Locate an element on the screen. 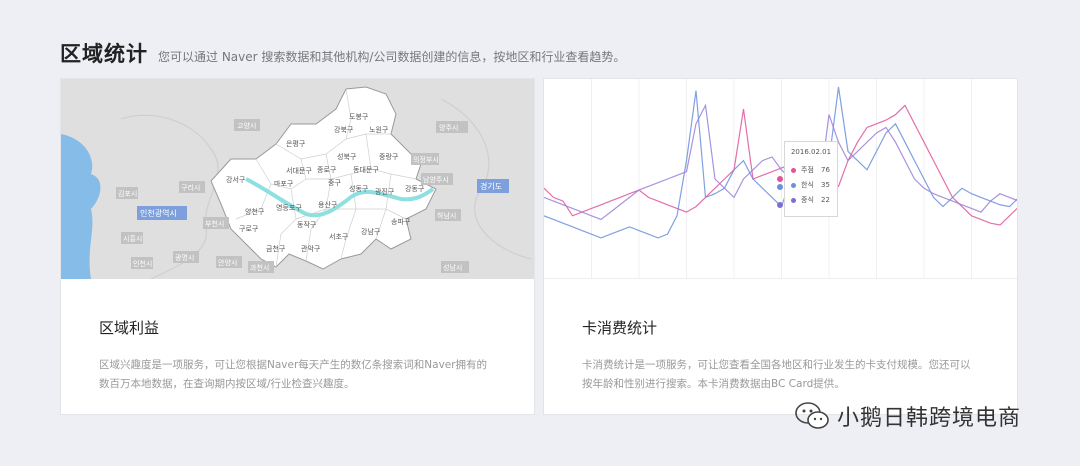  district-label: 동대문구 is located at coordinates (366, 170).